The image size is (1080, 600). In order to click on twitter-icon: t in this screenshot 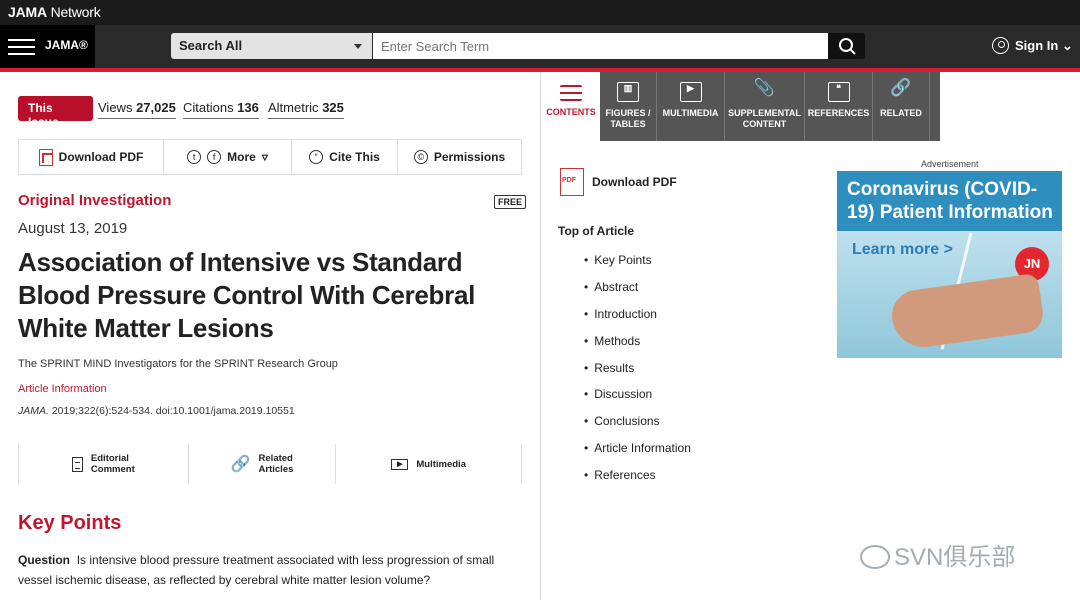, I will do `click(194, 157)`.